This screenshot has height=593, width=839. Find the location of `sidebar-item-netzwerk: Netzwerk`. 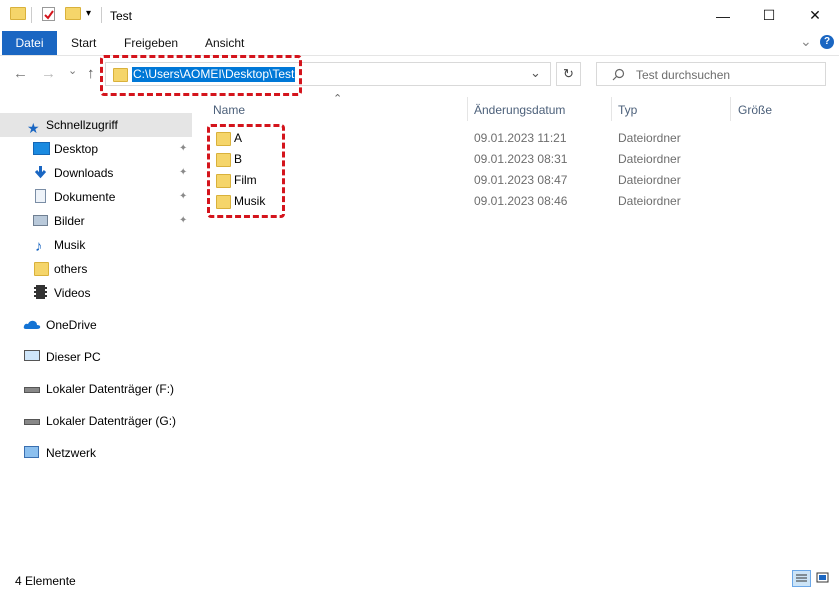

sidebar-item-netzwerk: Netzwerk is located at coordinates (96, 453).